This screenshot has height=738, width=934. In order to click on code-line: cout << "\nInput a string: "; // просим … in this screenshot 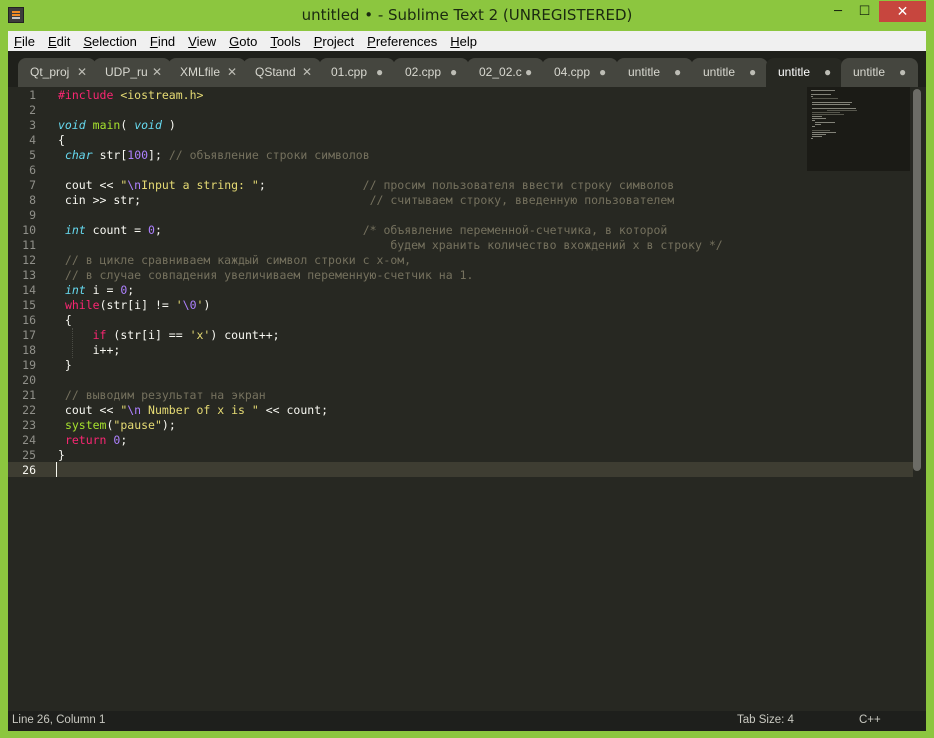, I will do `click(366, 185)`.